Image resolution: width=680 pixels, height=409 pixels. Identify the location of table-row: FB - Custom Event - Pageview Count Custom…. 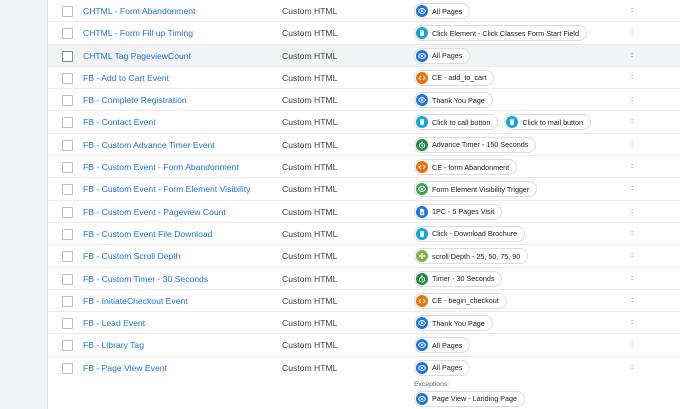
(364, 212).